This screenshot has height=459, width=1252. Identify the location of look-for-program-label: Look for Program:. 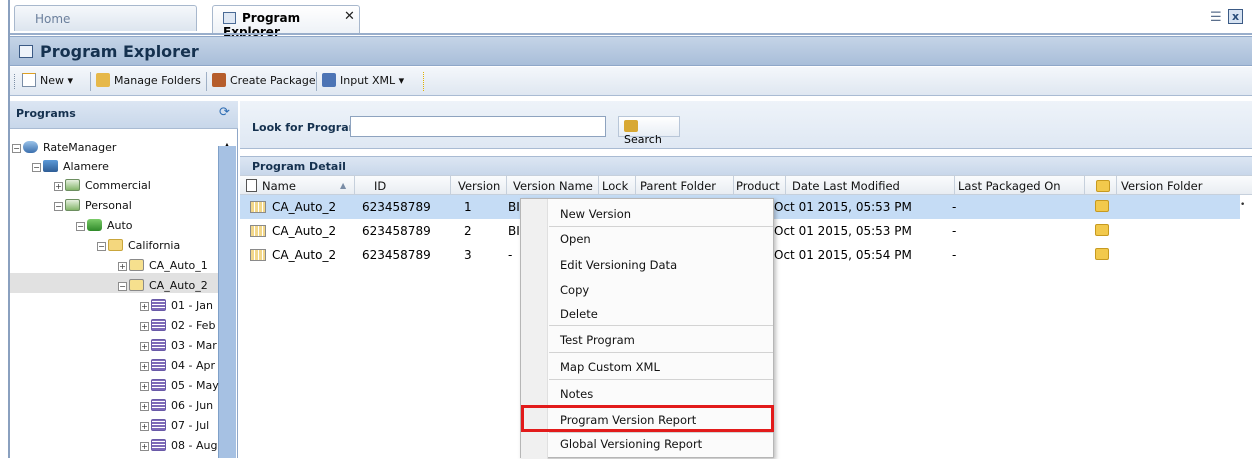
(308, 127).